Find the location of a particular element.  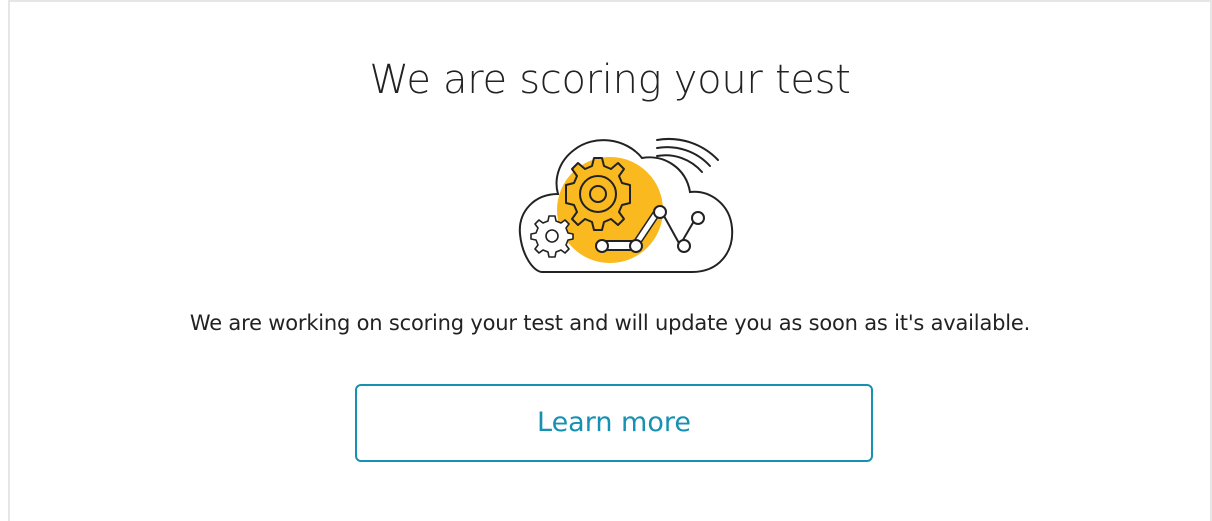

cloud-gears-chart-icon is located at coordinates (627, 202).